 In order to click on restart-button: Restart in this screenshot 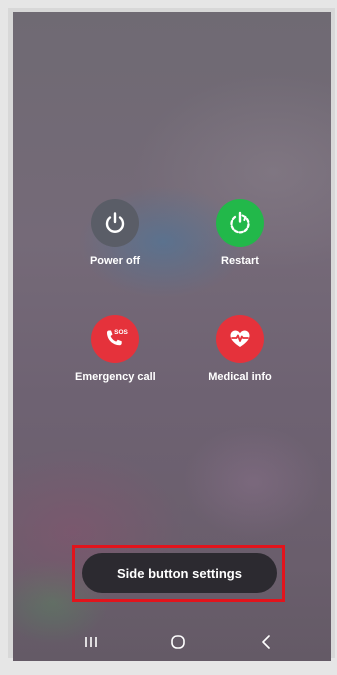, I will do `click(240, 233)`.